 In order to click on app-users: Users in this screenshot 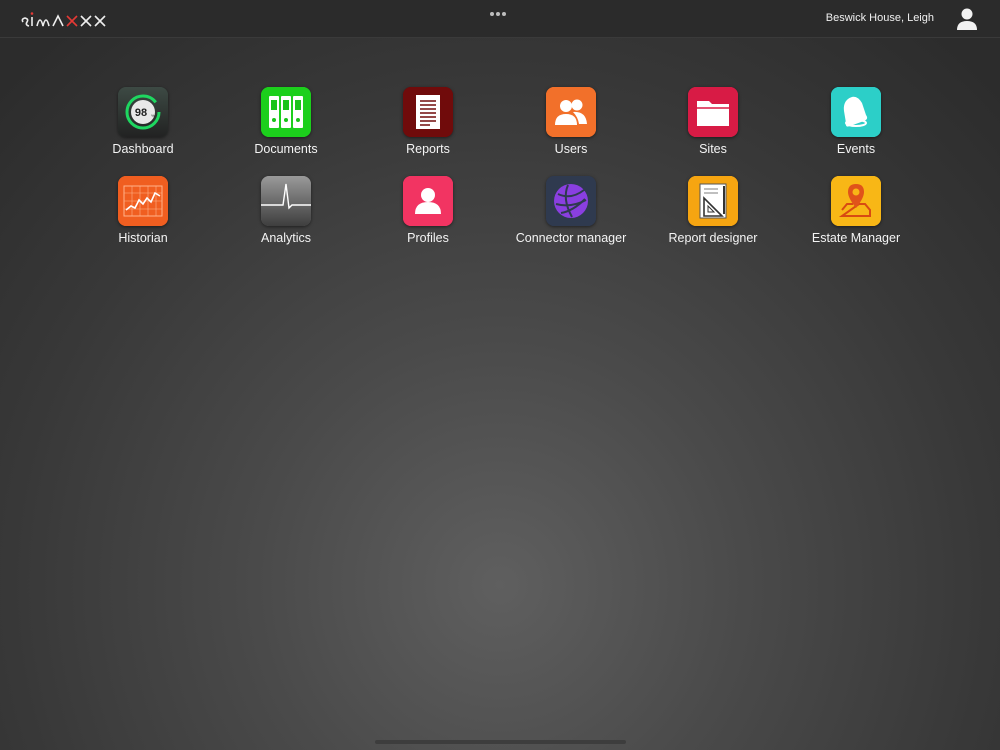, I will do `click(571, 127)`.